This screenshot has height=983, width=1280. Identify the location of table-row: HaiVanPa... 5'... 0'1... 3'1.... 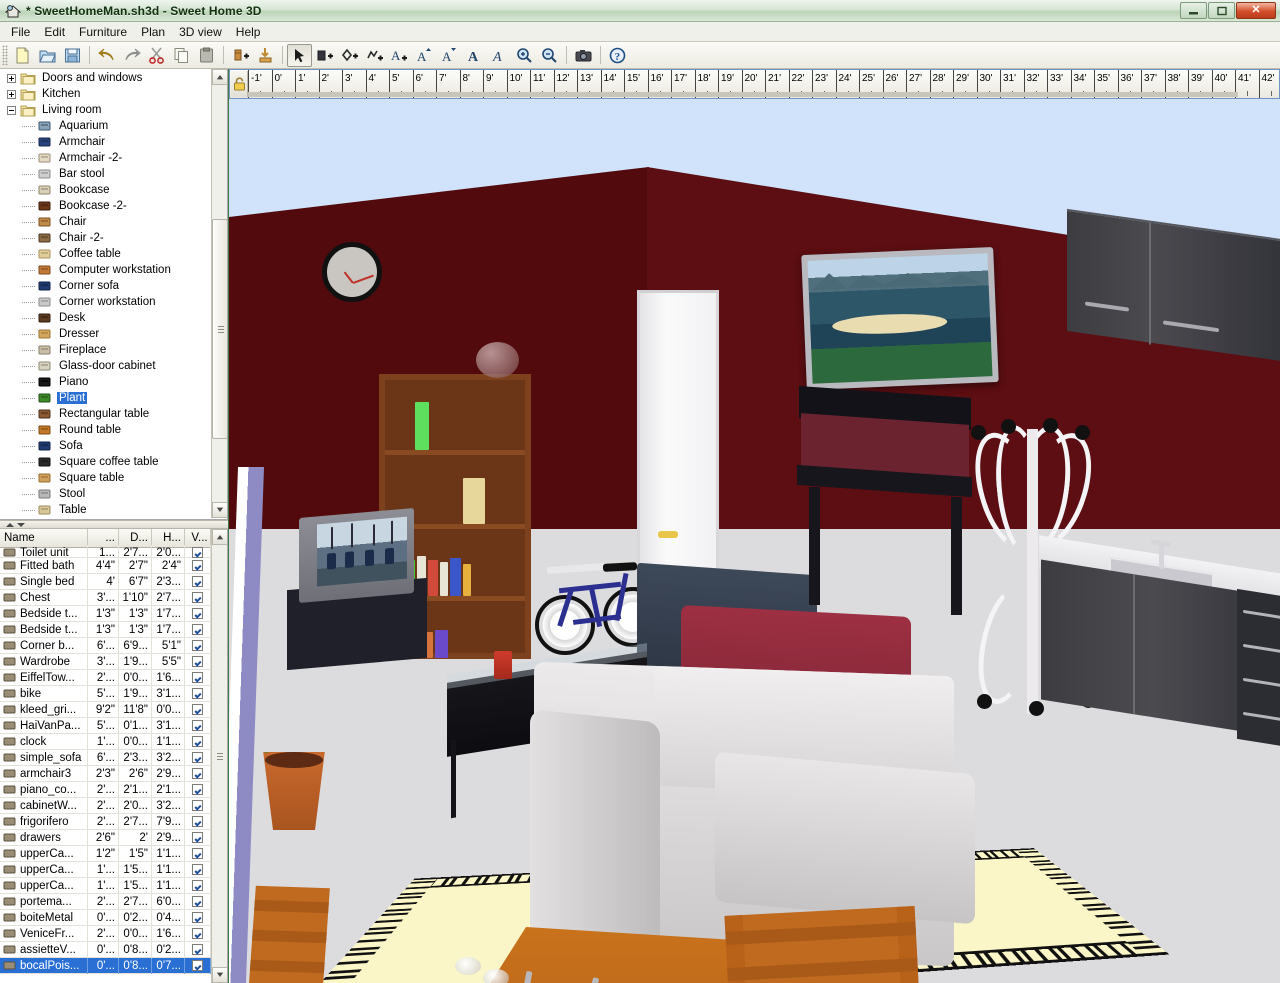
(113, 725).